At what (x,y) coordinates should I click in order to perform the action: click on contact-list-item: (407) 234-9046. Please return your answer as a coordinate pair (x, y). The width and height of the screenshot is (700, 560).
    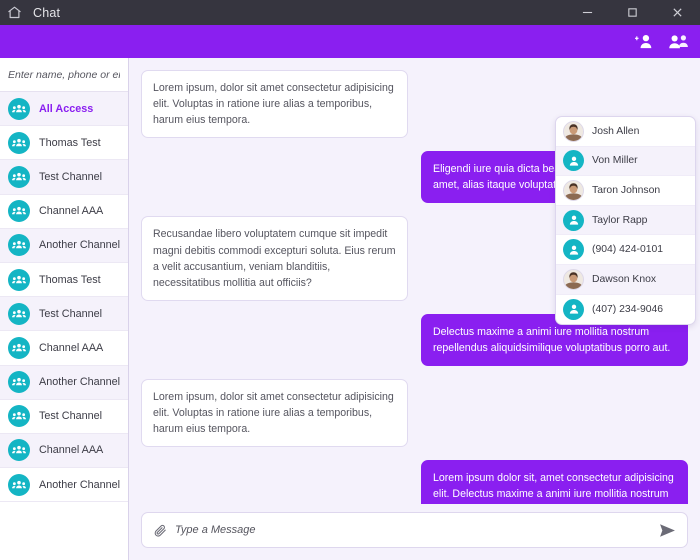
    Looking at the image, I should click on (625, 310).